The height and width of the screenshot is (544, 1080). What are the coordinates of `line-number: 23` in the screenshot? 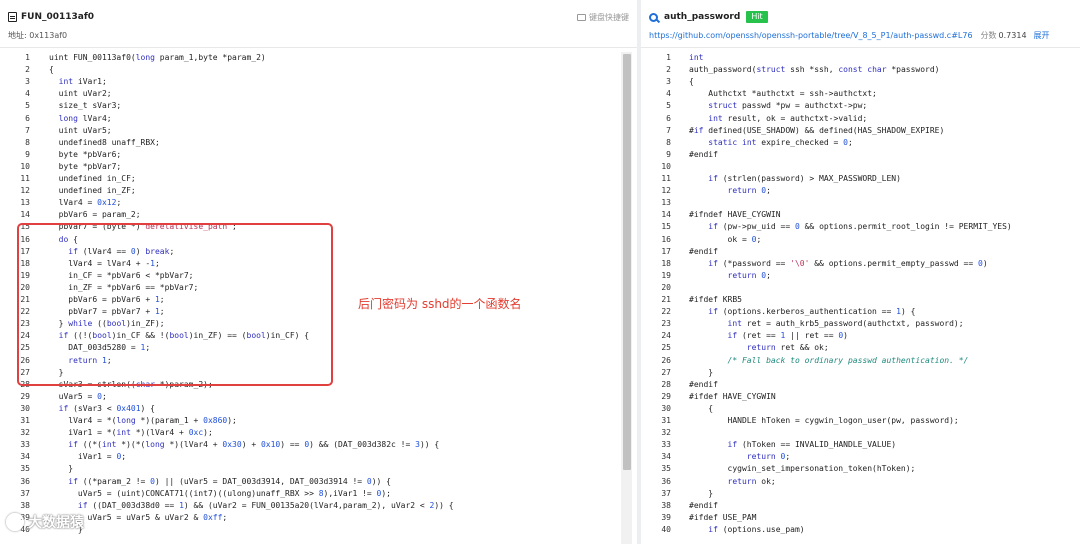 It's located at (666, 324).